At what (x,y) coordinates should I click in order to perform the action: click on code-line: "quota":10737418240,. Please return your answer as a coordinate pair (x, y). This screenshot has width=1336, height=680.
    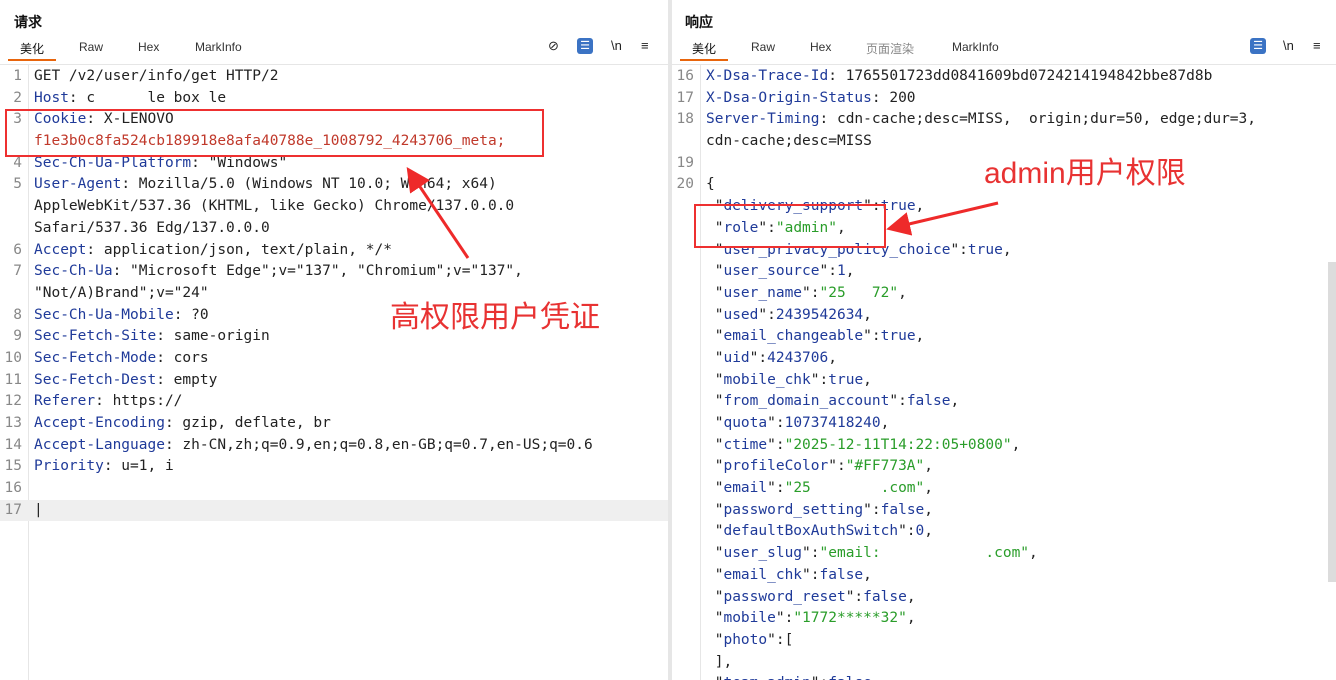
    Looking at the image, I should click on (1004, 424).